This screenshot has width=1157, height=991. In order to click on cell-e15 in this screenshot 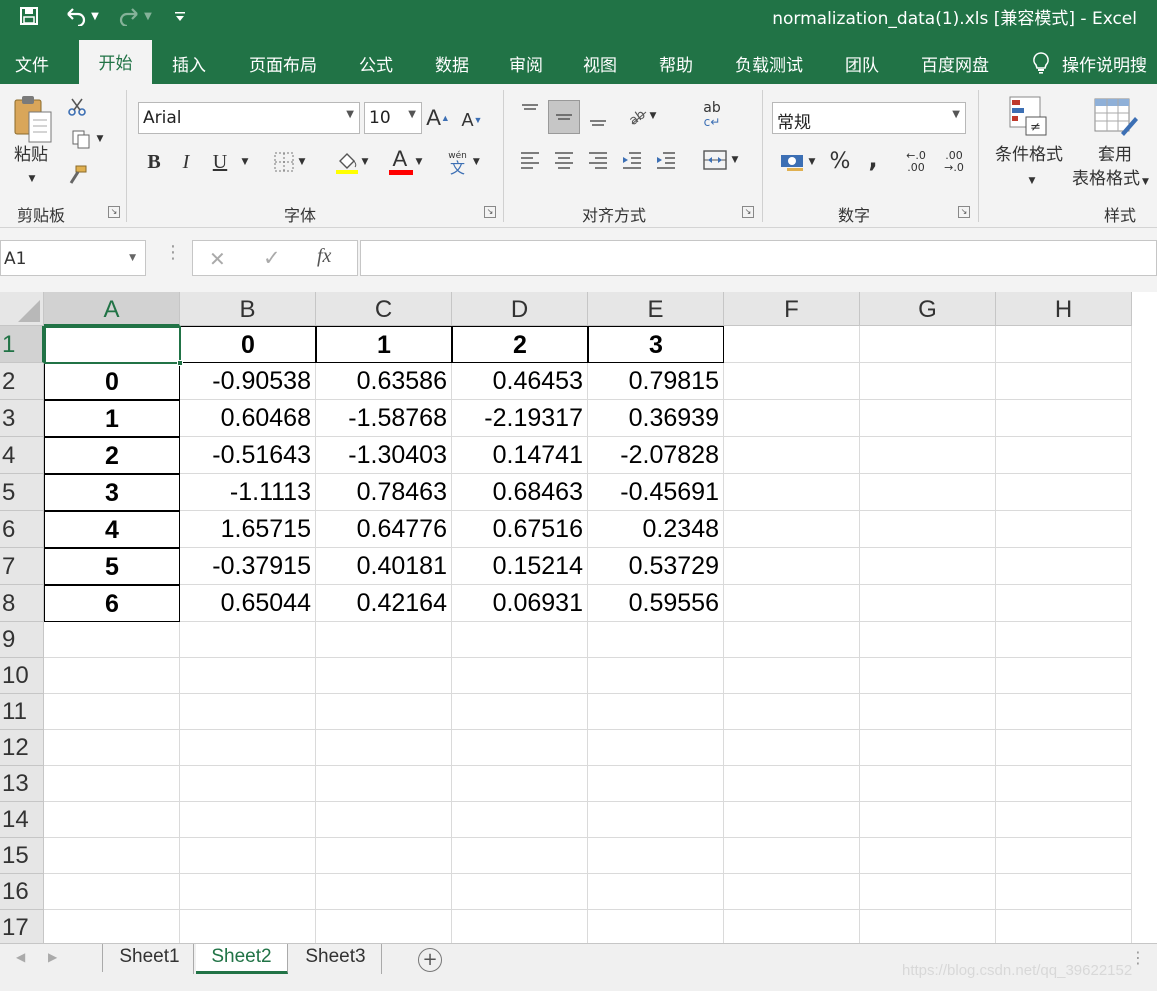, I will do `click(656, 856)`.